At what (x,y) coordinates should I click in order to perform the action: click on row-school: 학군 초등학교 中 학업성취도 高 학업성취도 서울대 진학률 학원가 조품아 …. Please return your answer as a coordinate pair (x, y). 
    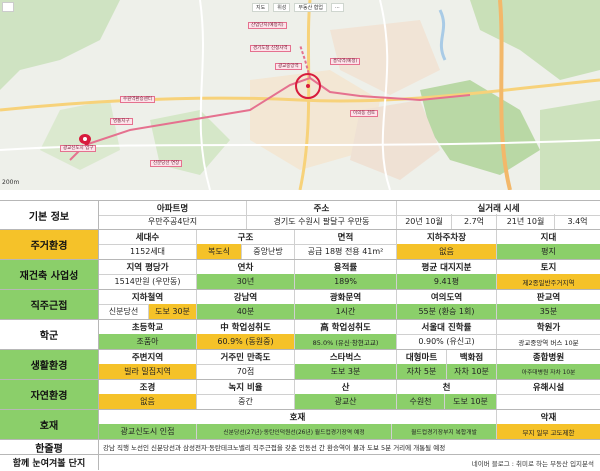
    Looking at the image, I should click on (300, 335).